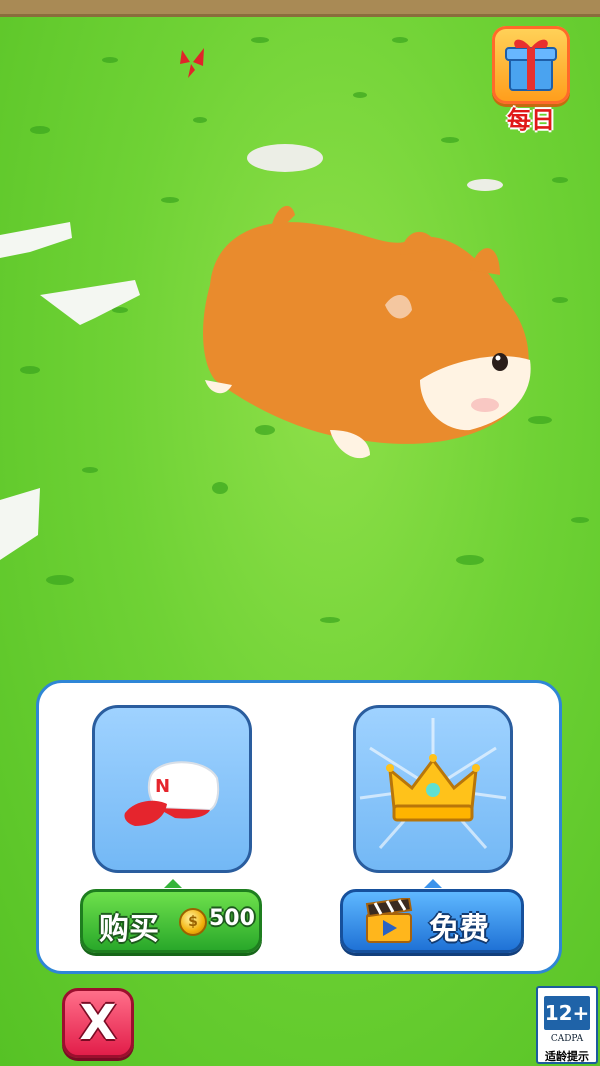 The height and width of the screenshot is (1066, 600). I want to click on free-button: 免费, so click(432, 921).